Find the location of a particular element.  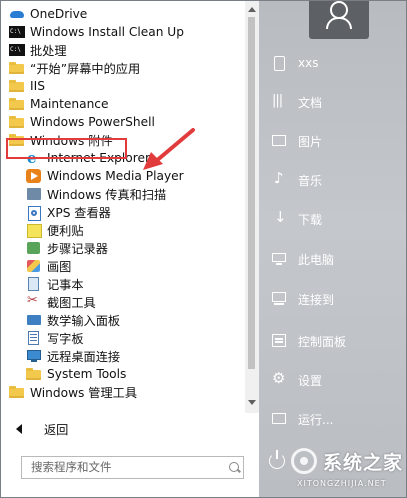

user-menu-label: 文档 is located at coordinates (310, 102).